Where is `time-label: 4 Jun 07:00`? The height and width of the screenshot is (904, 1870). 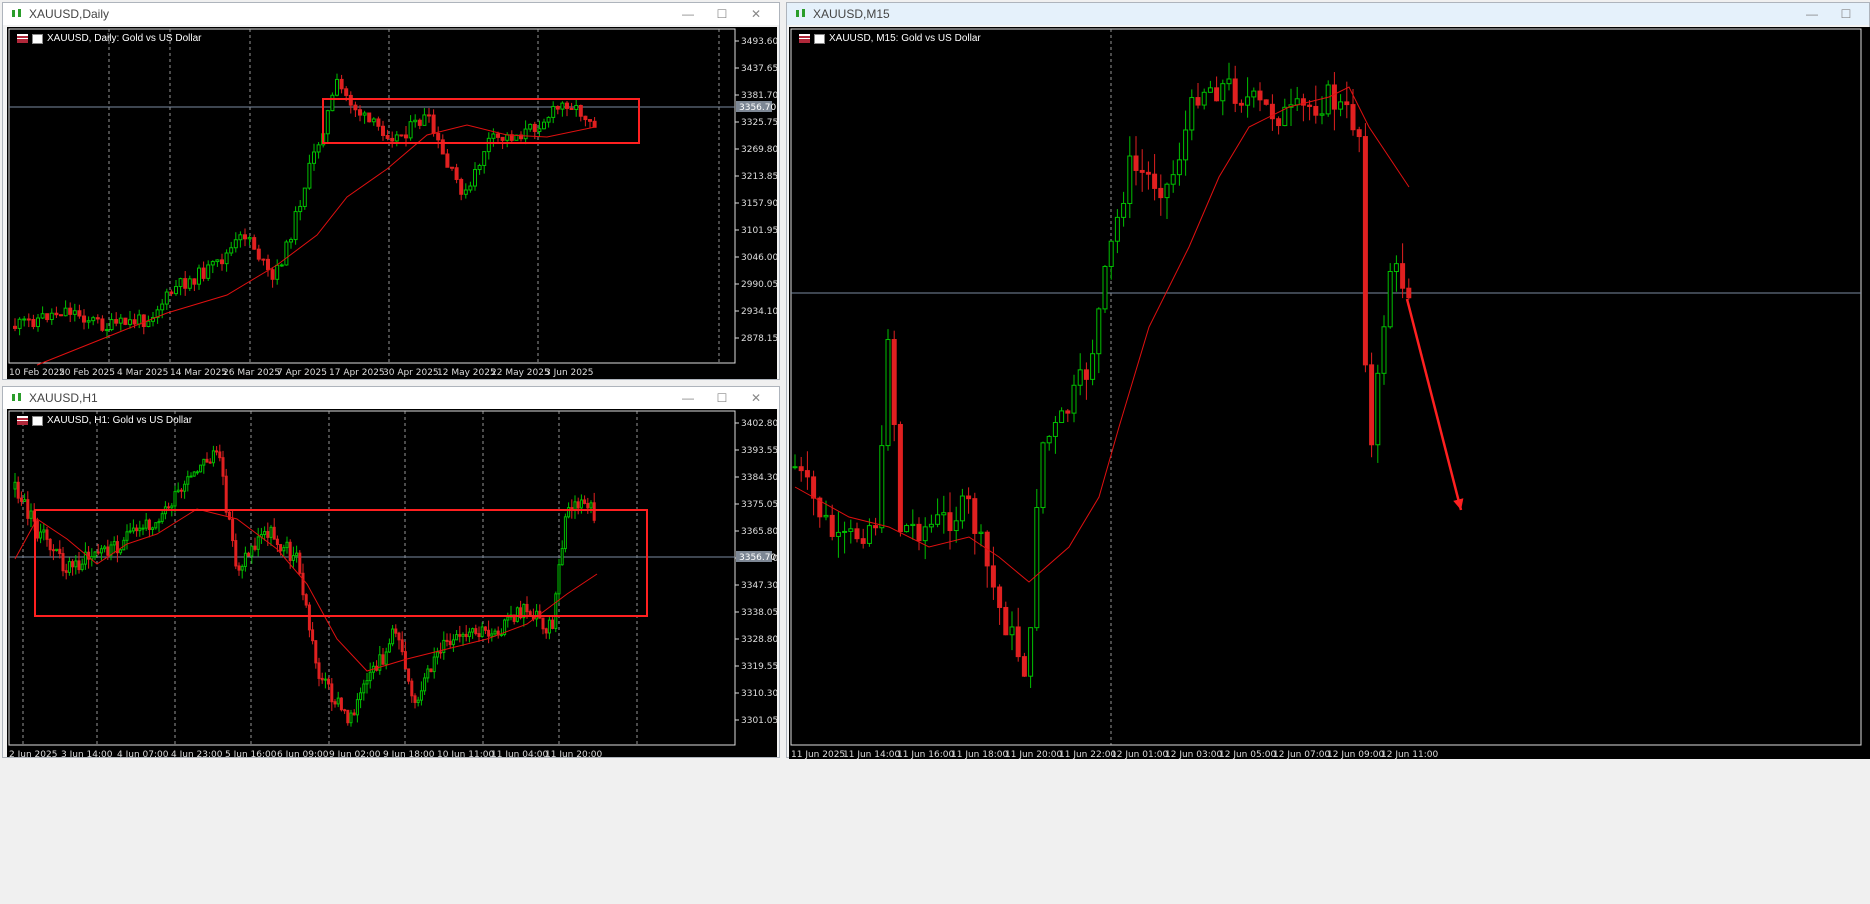
time-label: 4 Jun 07:00 is located at coordinates (143, 753).